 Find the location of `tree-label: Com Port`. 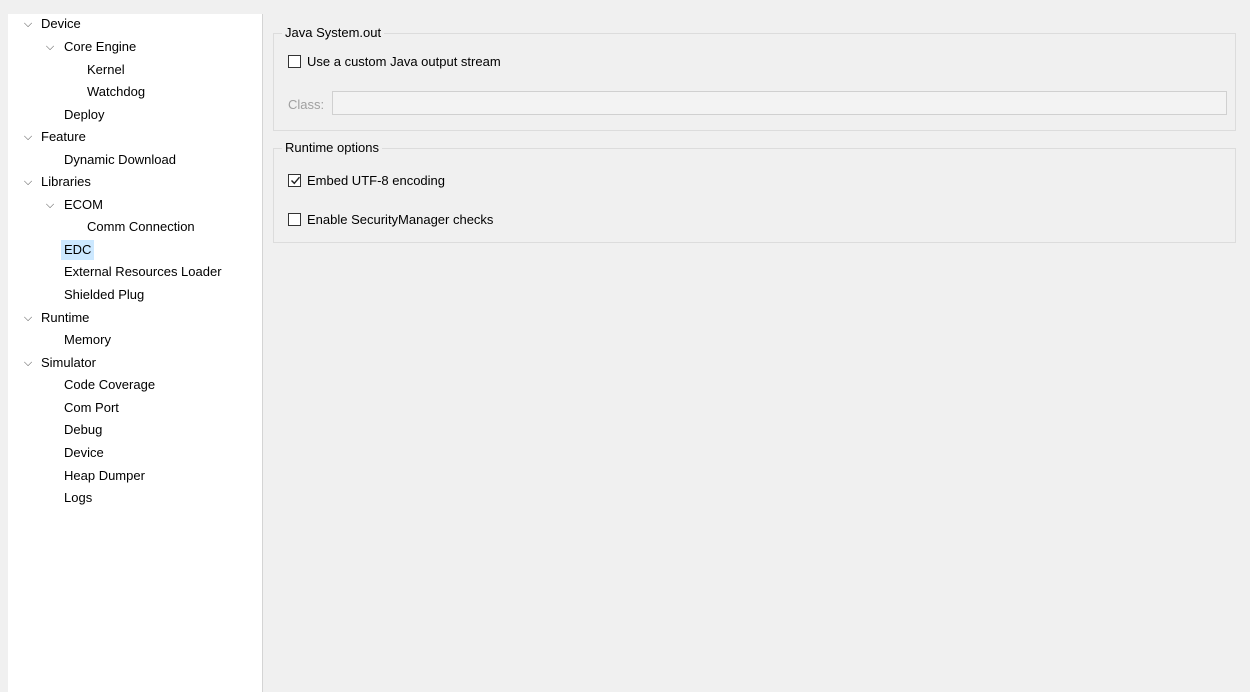

tree-label: Com Port is located at coordinates (91, 408).